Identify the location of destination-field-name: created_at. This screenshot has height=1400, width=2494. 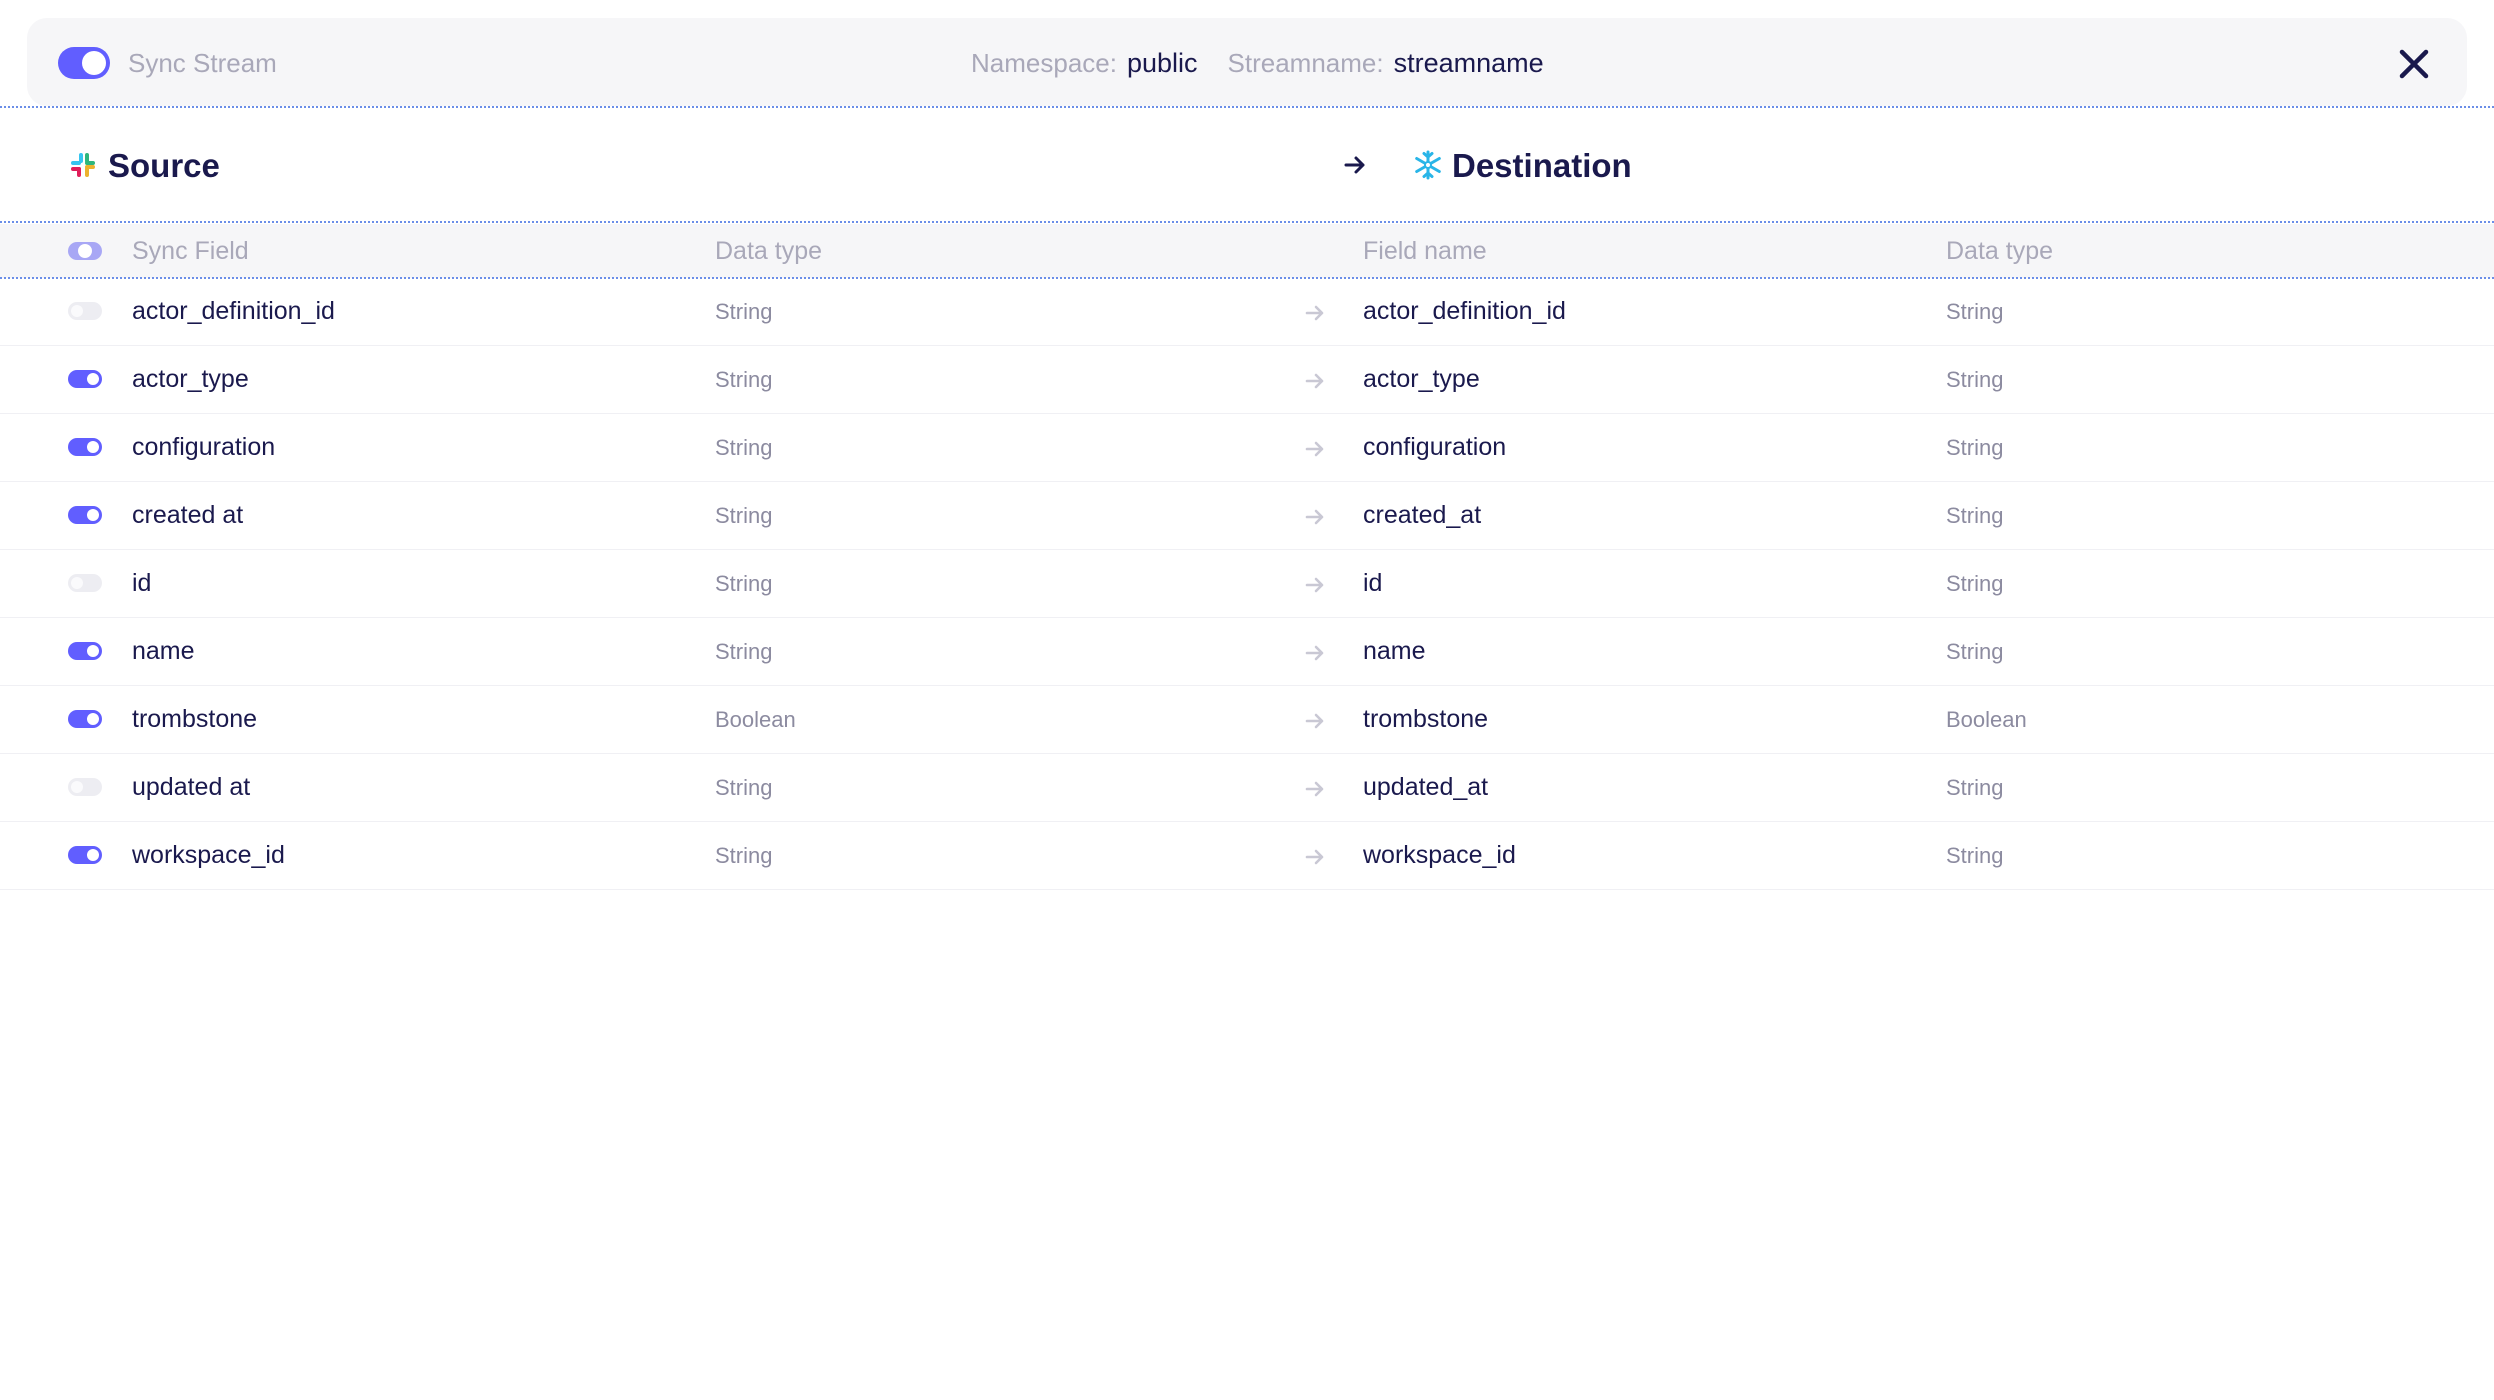
(1422, 515).